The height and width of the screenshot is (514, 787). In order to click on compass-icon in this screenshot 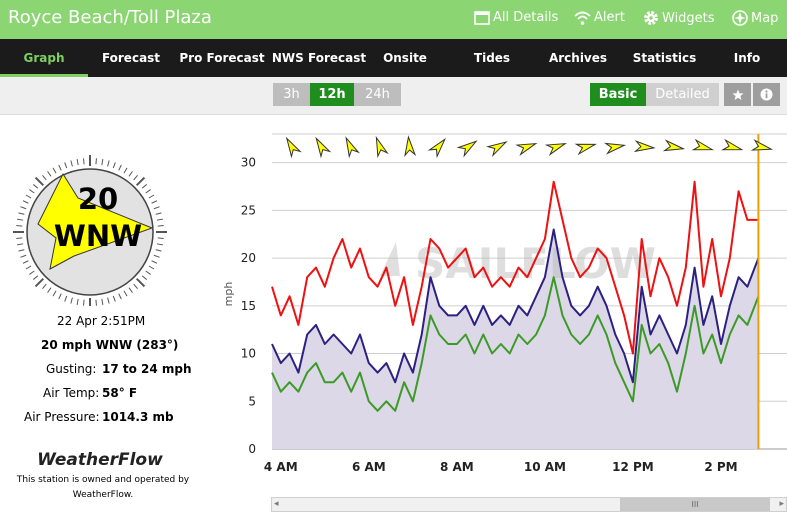, I will do `click(740, 18)`.